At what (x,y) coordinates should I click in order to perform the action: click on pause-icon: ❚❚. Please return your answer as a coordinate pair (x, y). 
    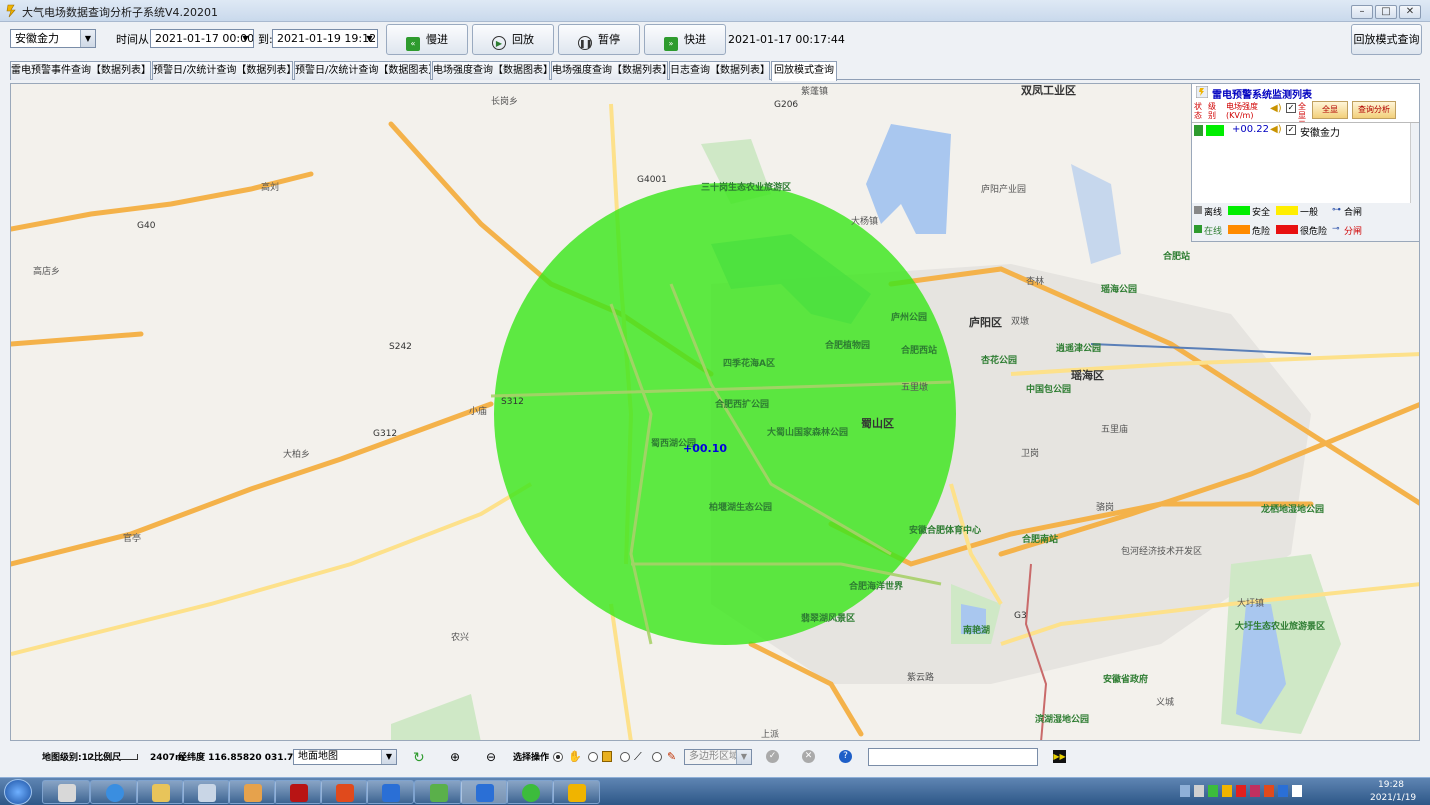
    Looking at the image, I should click on (585, 43).